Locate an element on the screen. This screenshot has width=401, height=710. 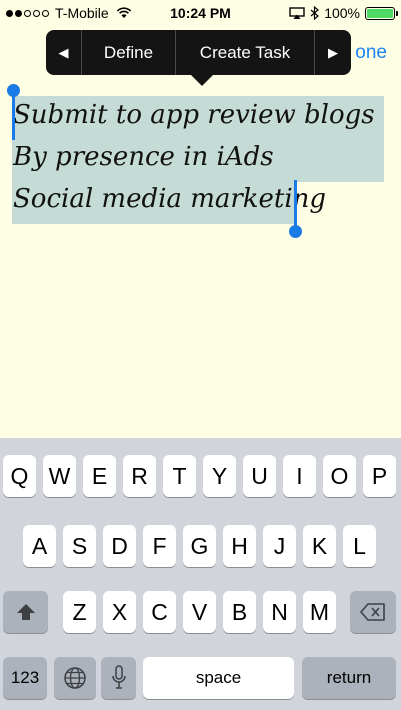
key-v: V is located at coordinates (199, 612).